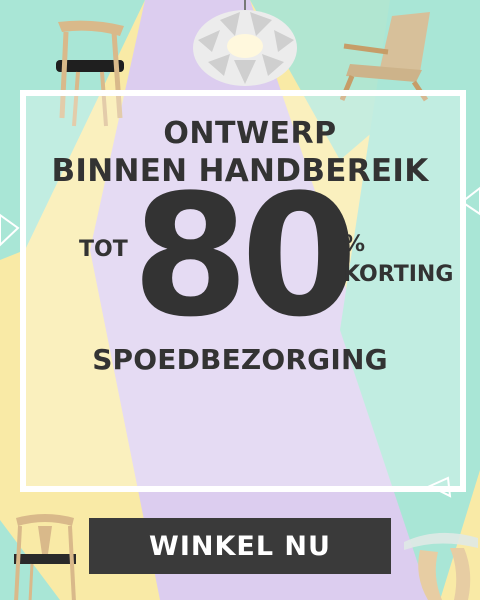  What do you see at coordinates (245, 43) in the screenshot?
I see `pendant-lamp-icon` at bounding box center [245, 43].